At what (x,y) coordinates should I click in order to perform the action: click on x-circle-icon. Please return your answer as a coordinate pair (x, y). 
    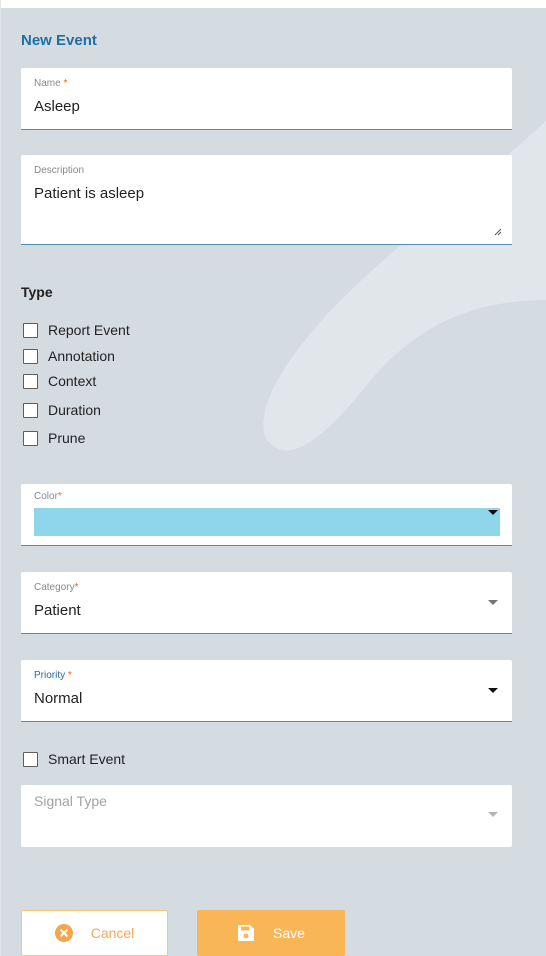
    Looking at the image, I should click on (63, 933).